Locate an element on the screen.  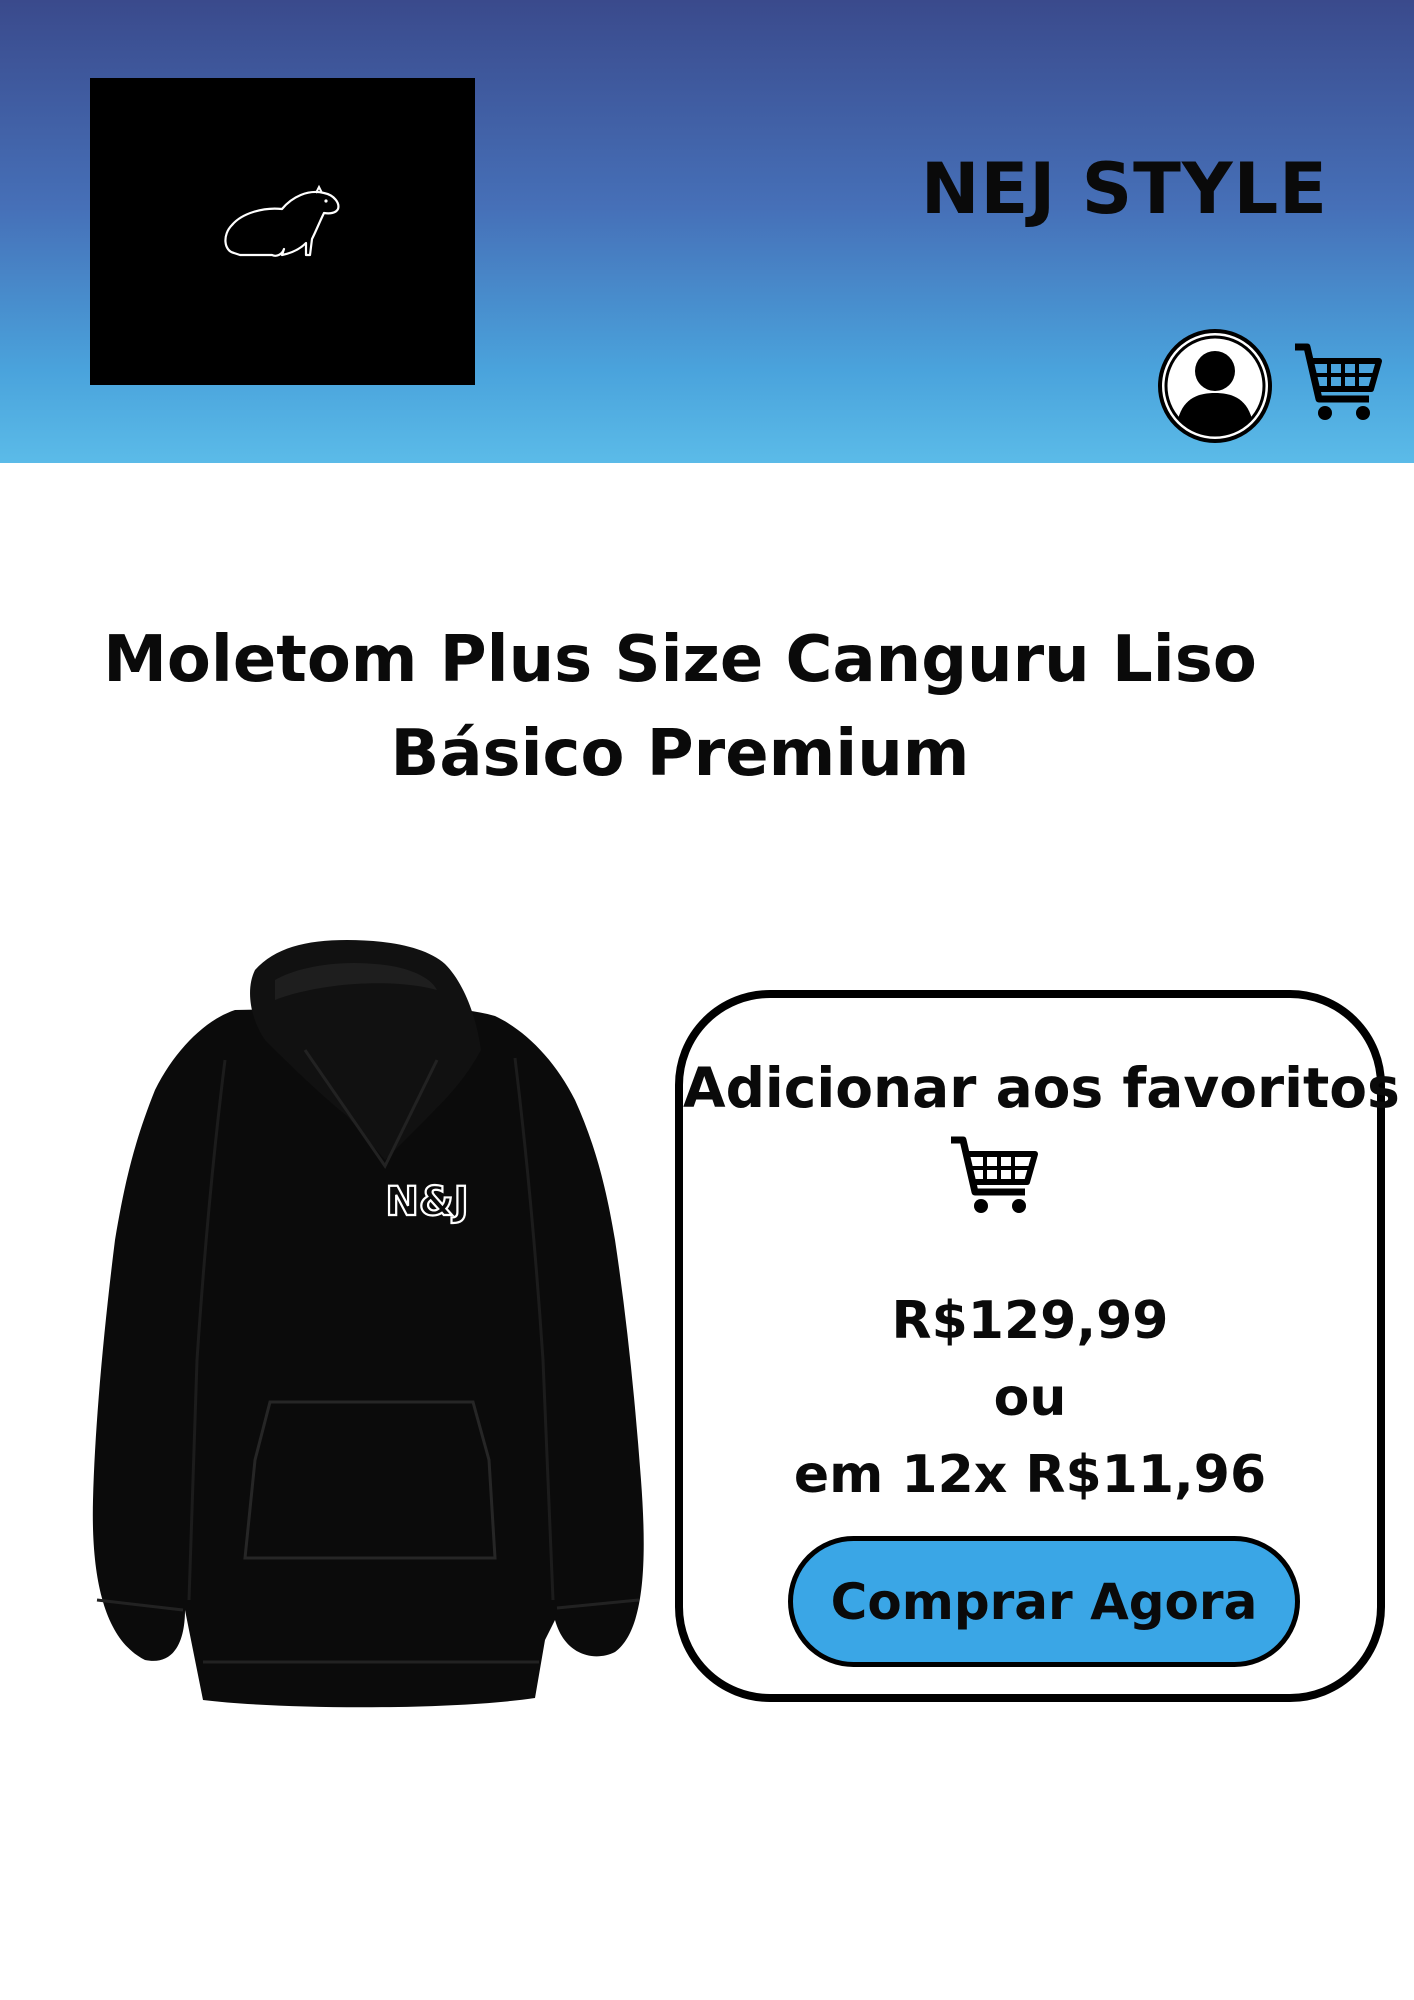
buy-now-button: Comprar Agora is located at coordinates (1044, 1601).